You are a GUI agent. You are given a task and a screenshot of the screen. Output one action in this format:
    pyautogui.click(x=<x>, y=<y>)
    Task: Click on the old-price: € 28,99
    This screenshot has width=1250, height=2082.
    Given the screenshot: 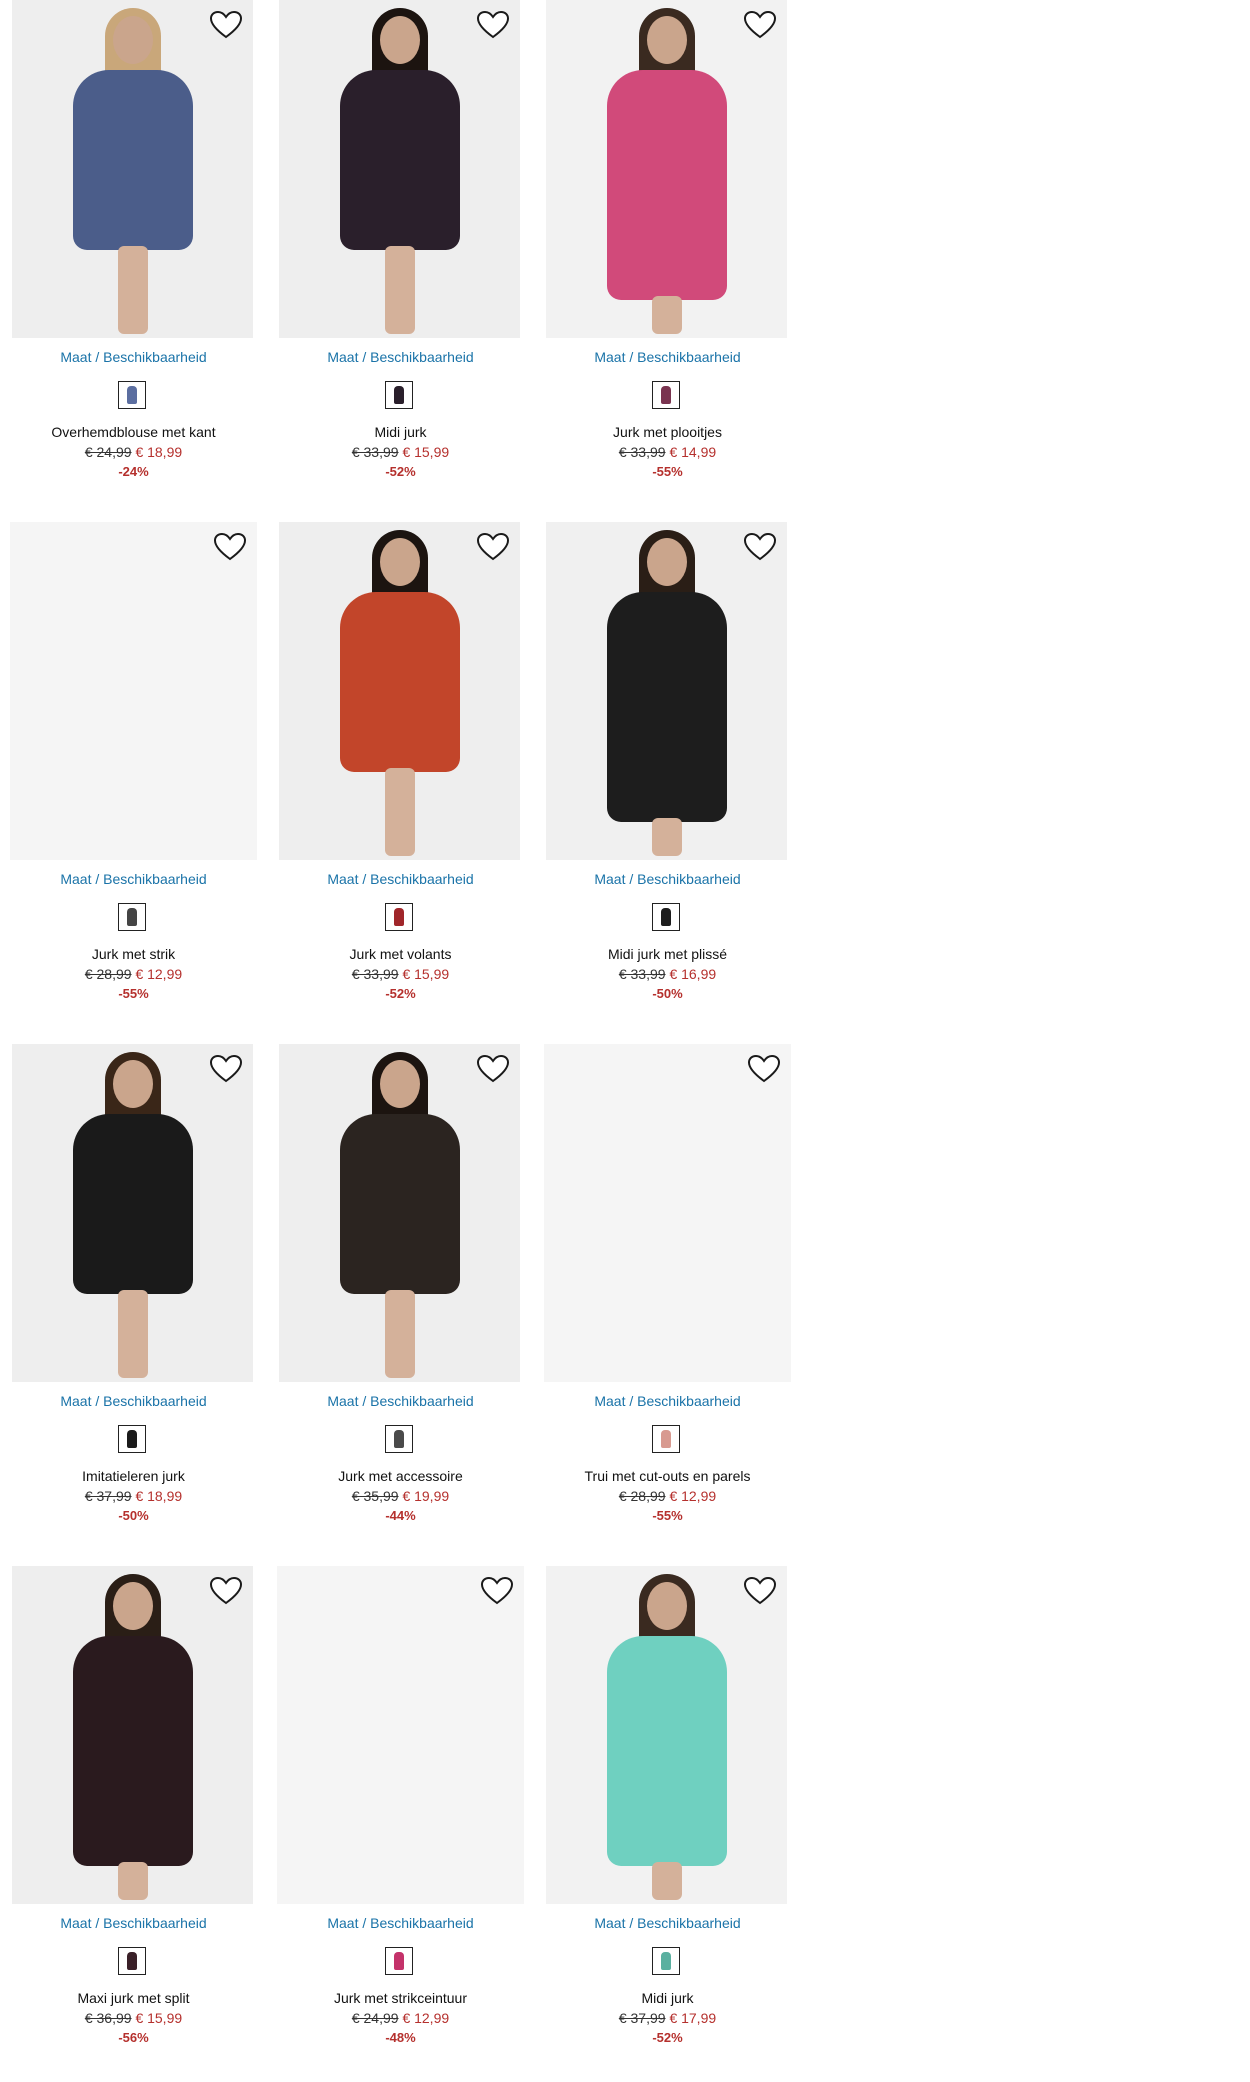 What is the action you would take?
    pyautogui.click(x=108, y=974)
    